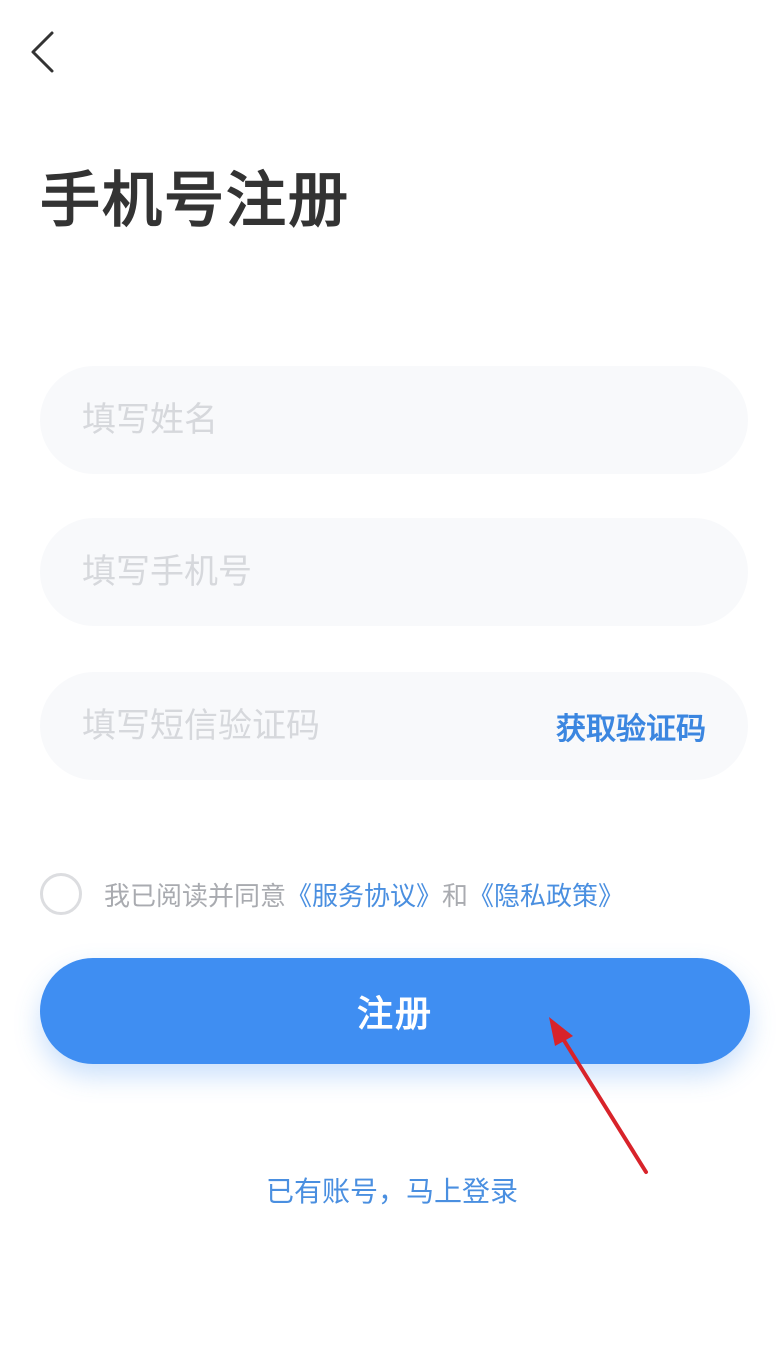  Describe the element at coordinates (195, 201) in the screenshot. I see `page-title: 手机号注册` at that location.